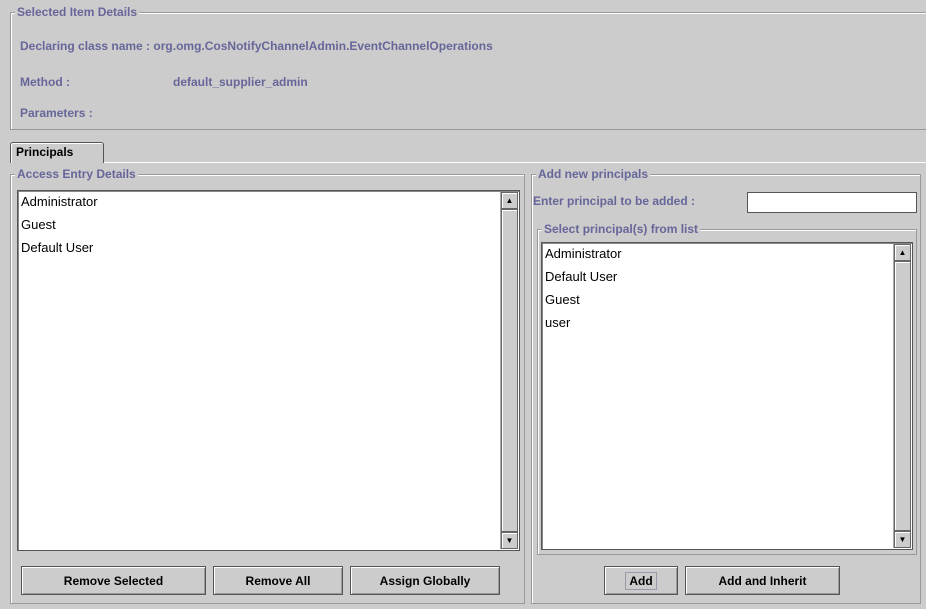 Image resolution: width=926 pixels, height=609 pixels. I want to click on remove-all-button: Remove All, so click(278, 580).